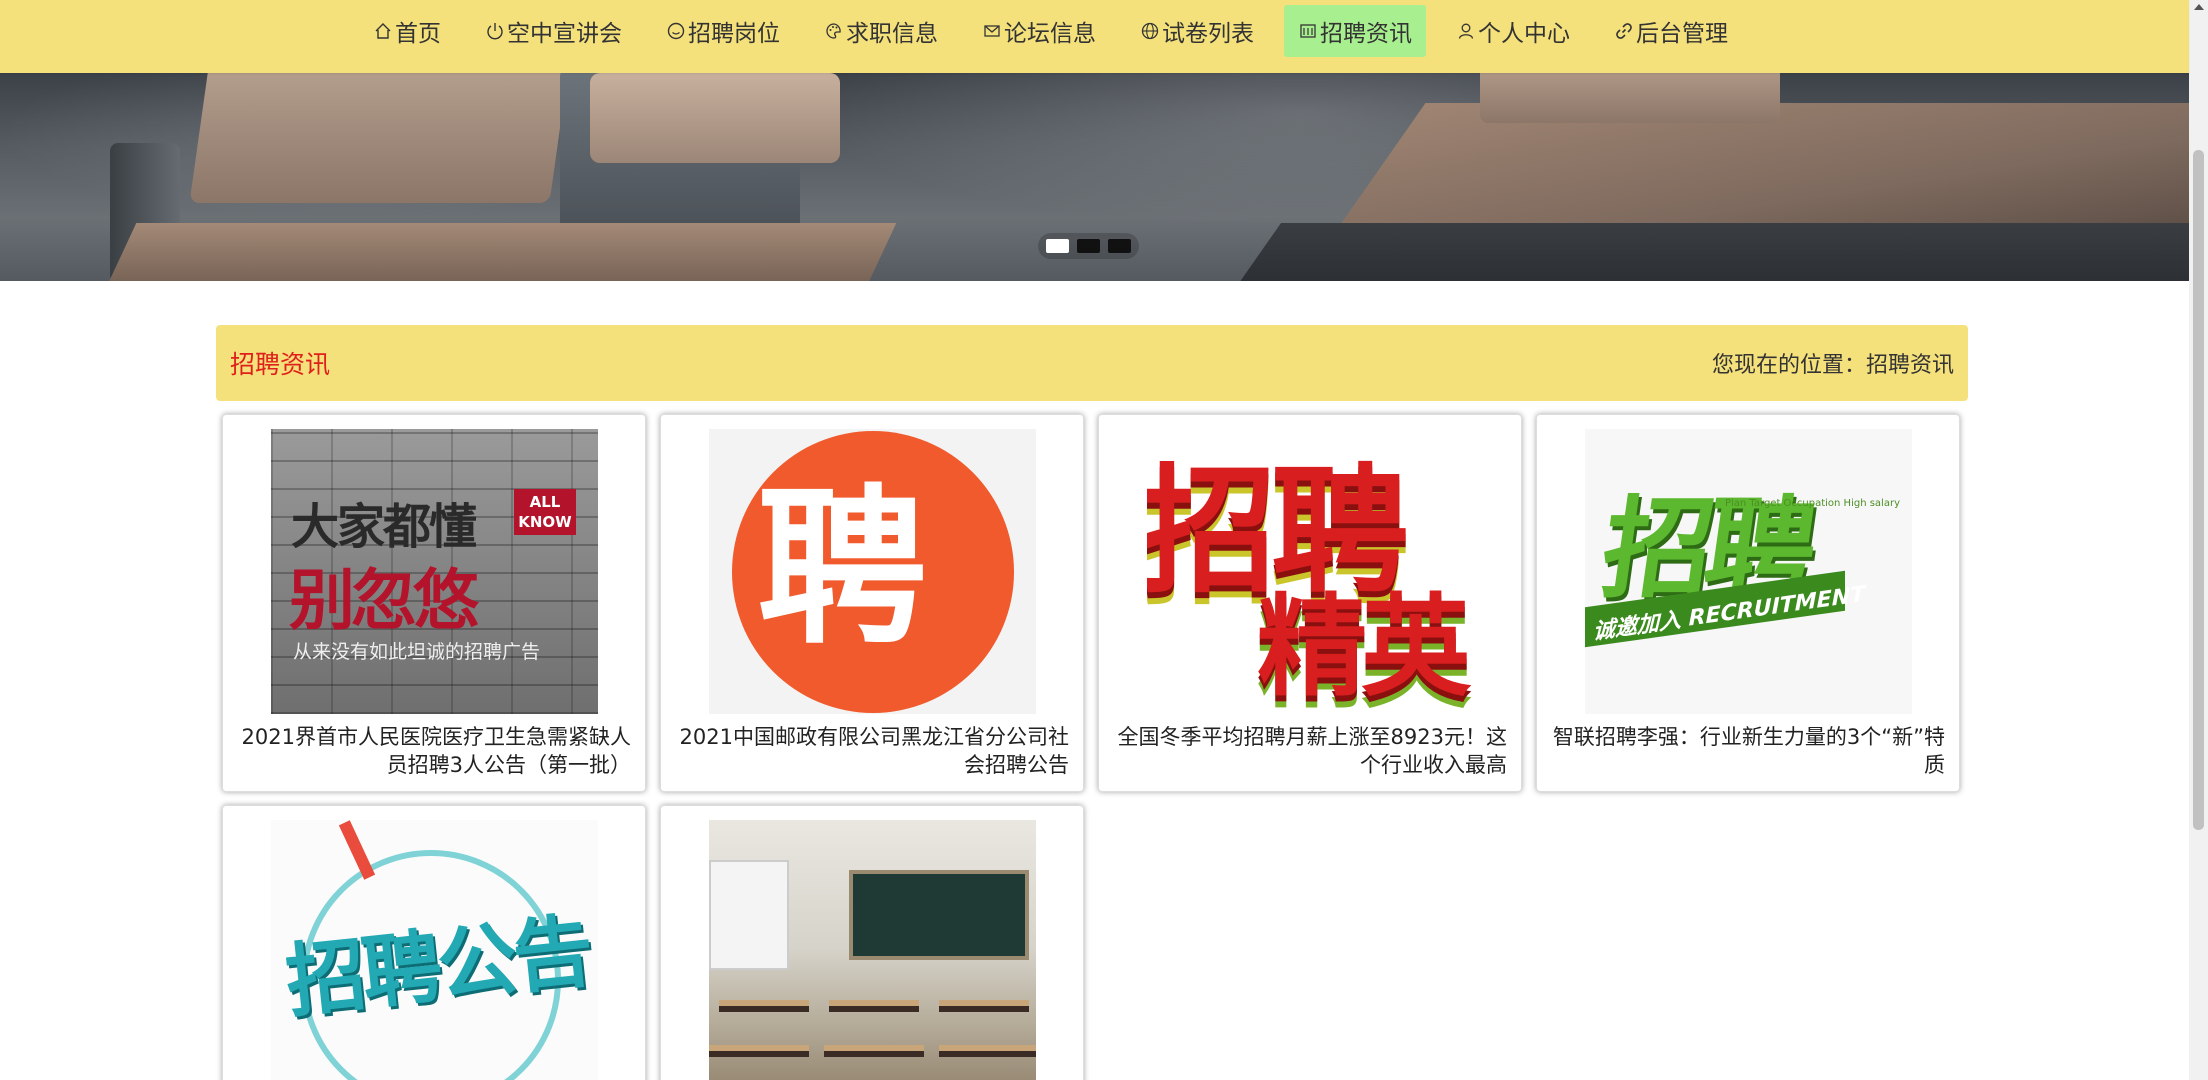  What do you see at coordinates (834, 31) in the screenshot?
I see `palette-icon` at bounding box center [834, 31].